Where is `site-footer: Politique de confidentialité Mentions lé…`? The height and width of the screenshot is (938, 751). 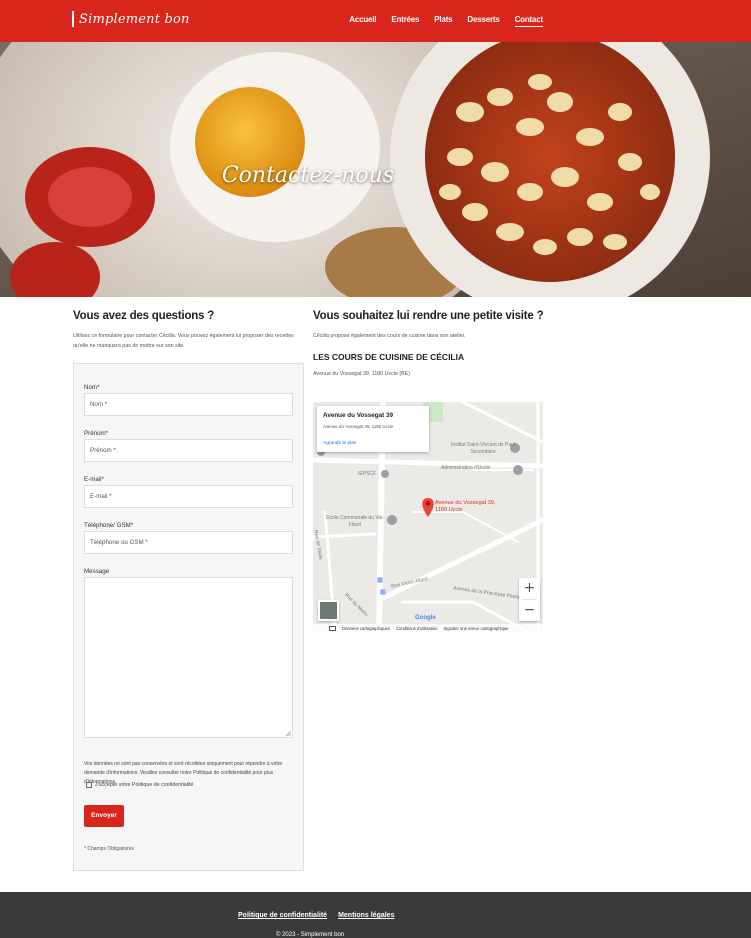
site-footer: Politique de confidentialité Mentions lé… is located at coordinates (375, 915).